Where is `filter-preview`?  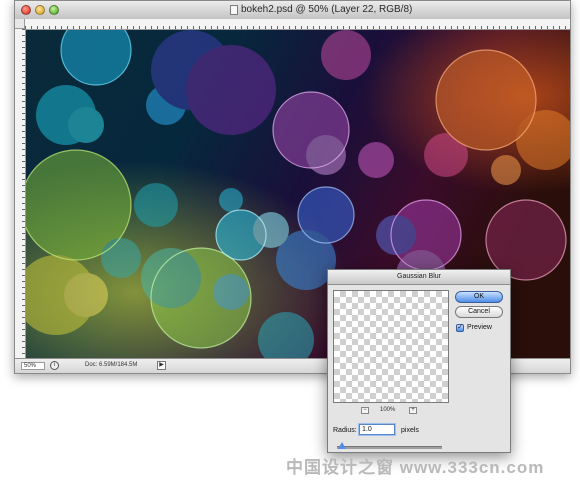 filter-preview is located at coordinates (391, 346).